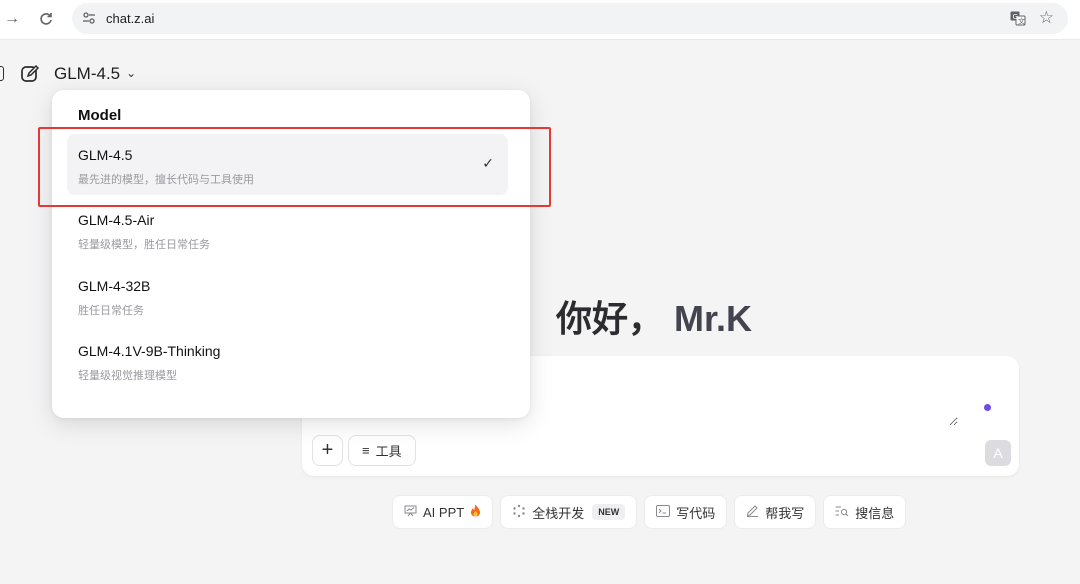 The height and width of the screenshot is (584, 1080). What do you see at coordinates (287, 229) in the screenshot?
I see `model-option-glm-4-5-air: GLM-4.5-Air 轻量级模型，胜任日常任务` at bounding box center [287, 229].